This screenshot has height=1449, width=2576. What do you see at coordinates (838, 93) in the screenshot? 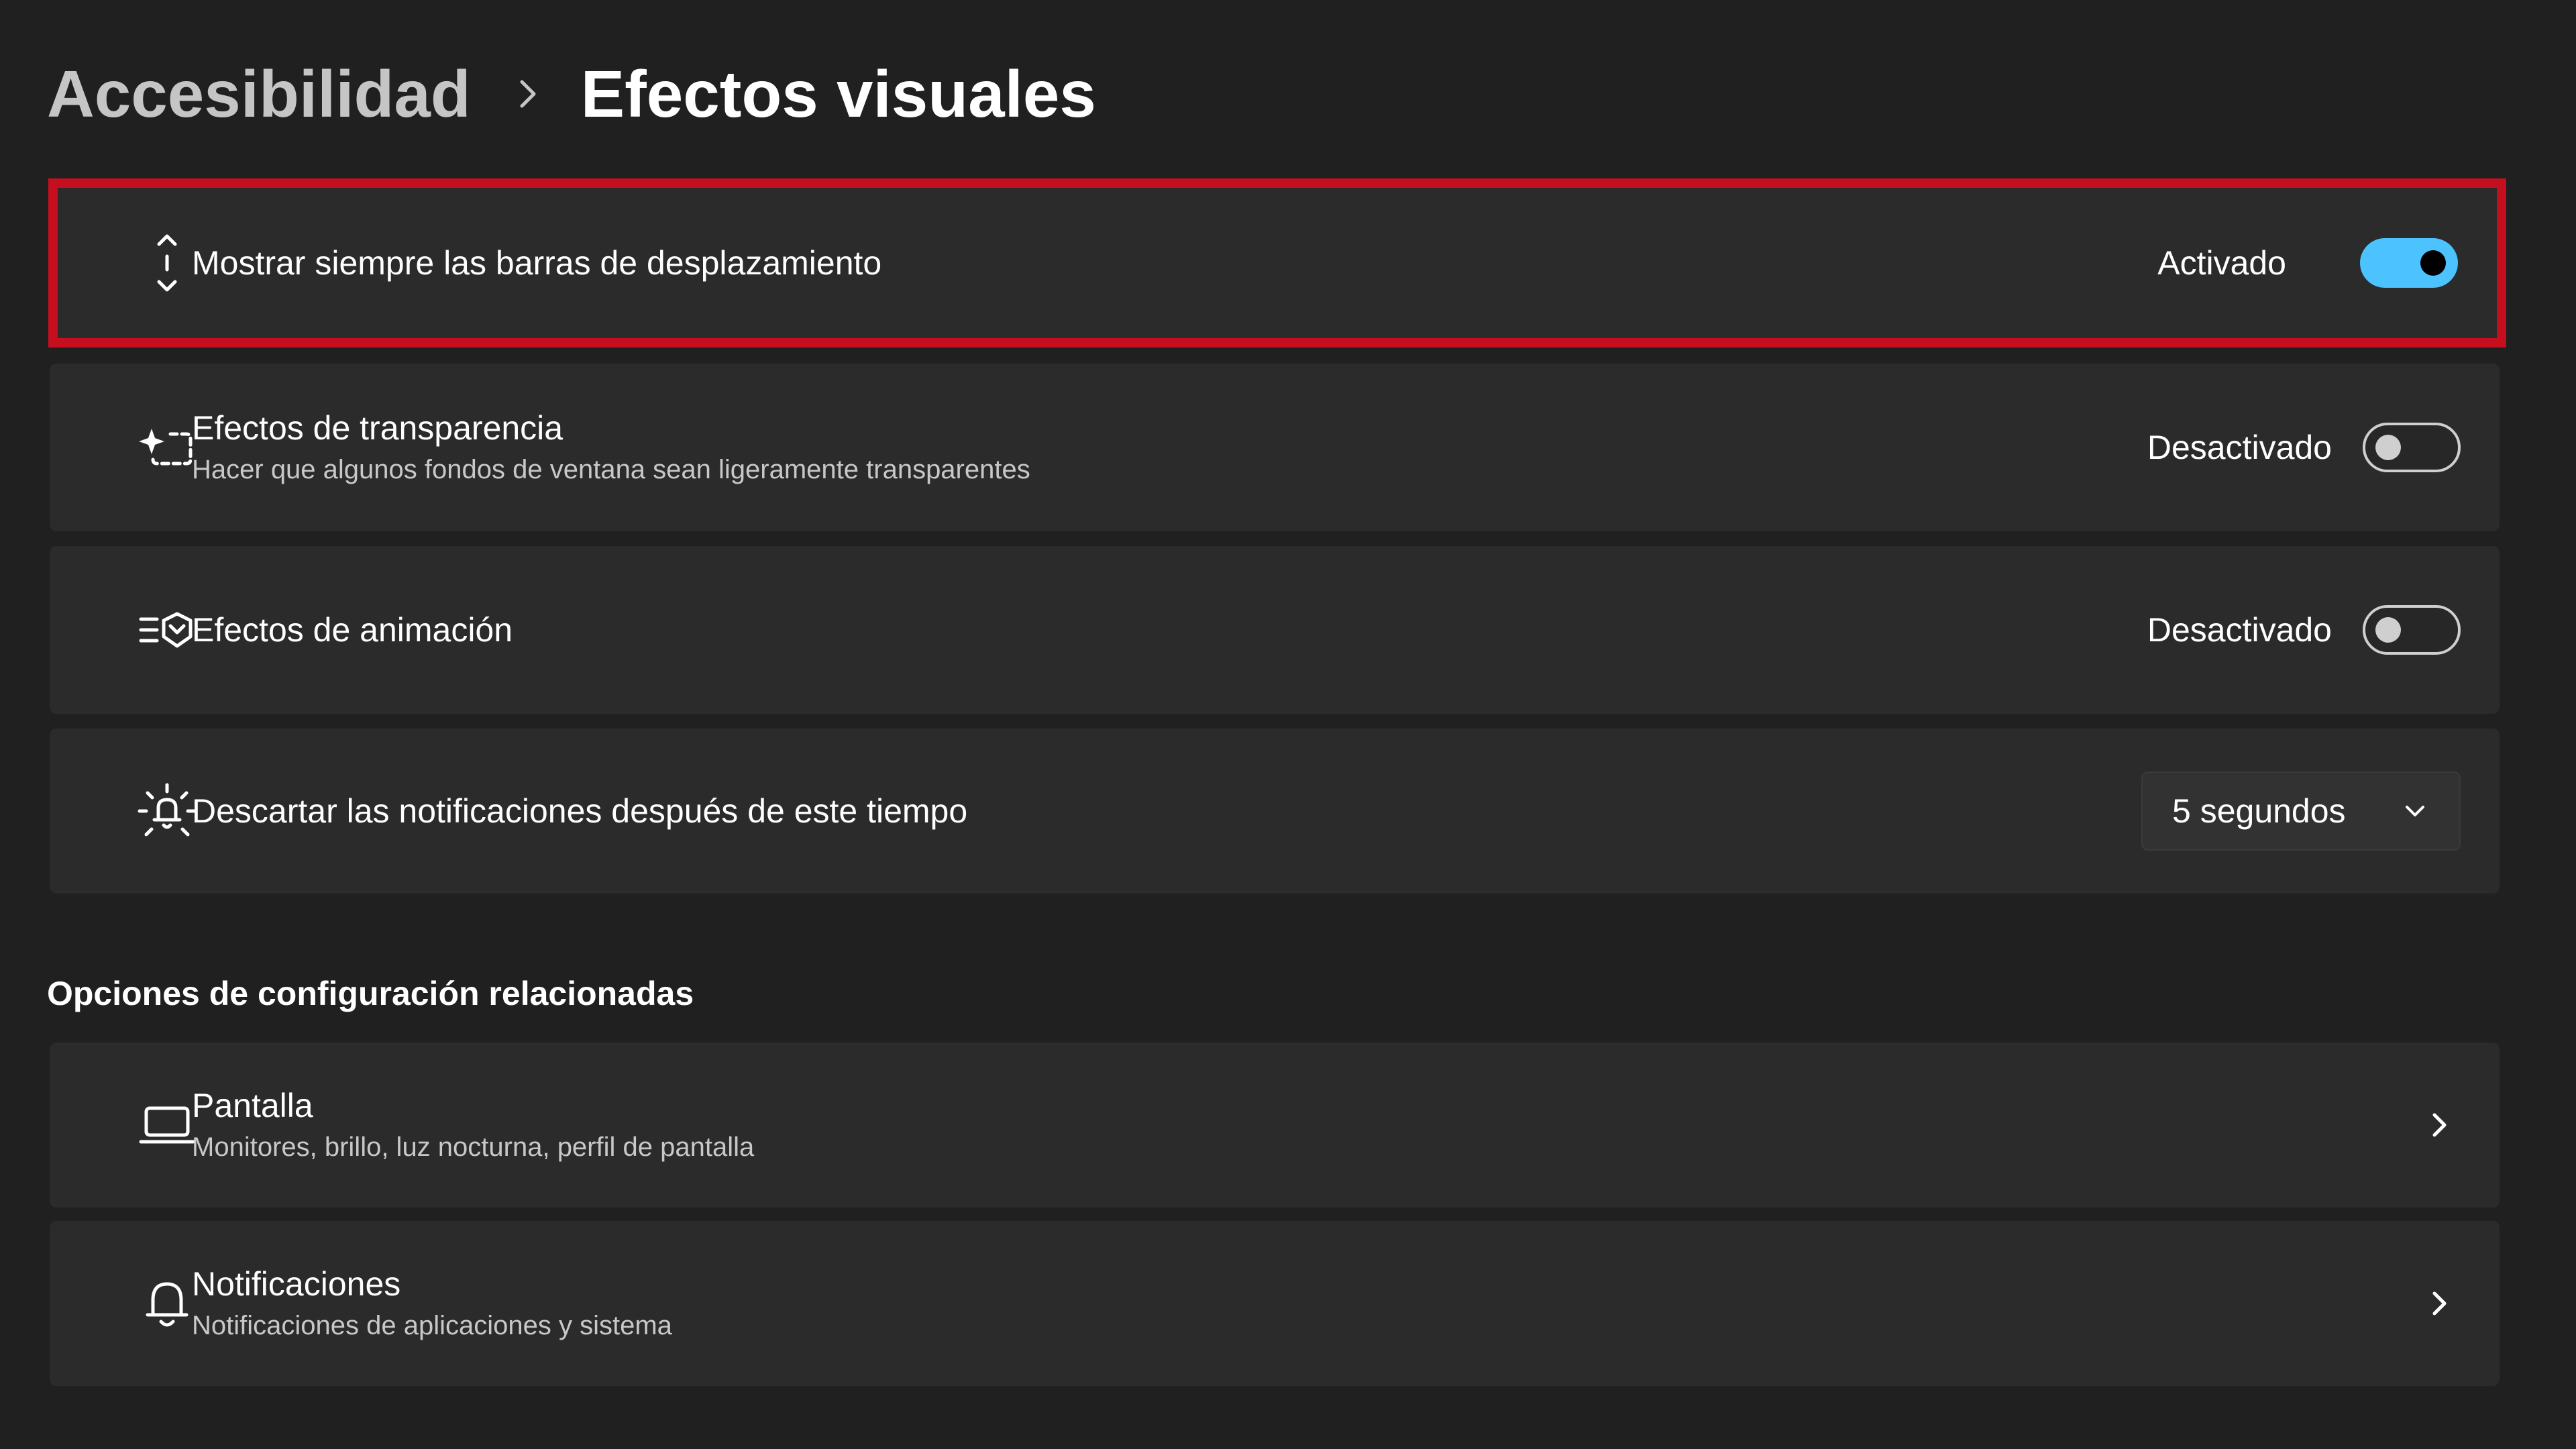
I see `page-title: Efectos visuales` at bounding box center [838, 93].